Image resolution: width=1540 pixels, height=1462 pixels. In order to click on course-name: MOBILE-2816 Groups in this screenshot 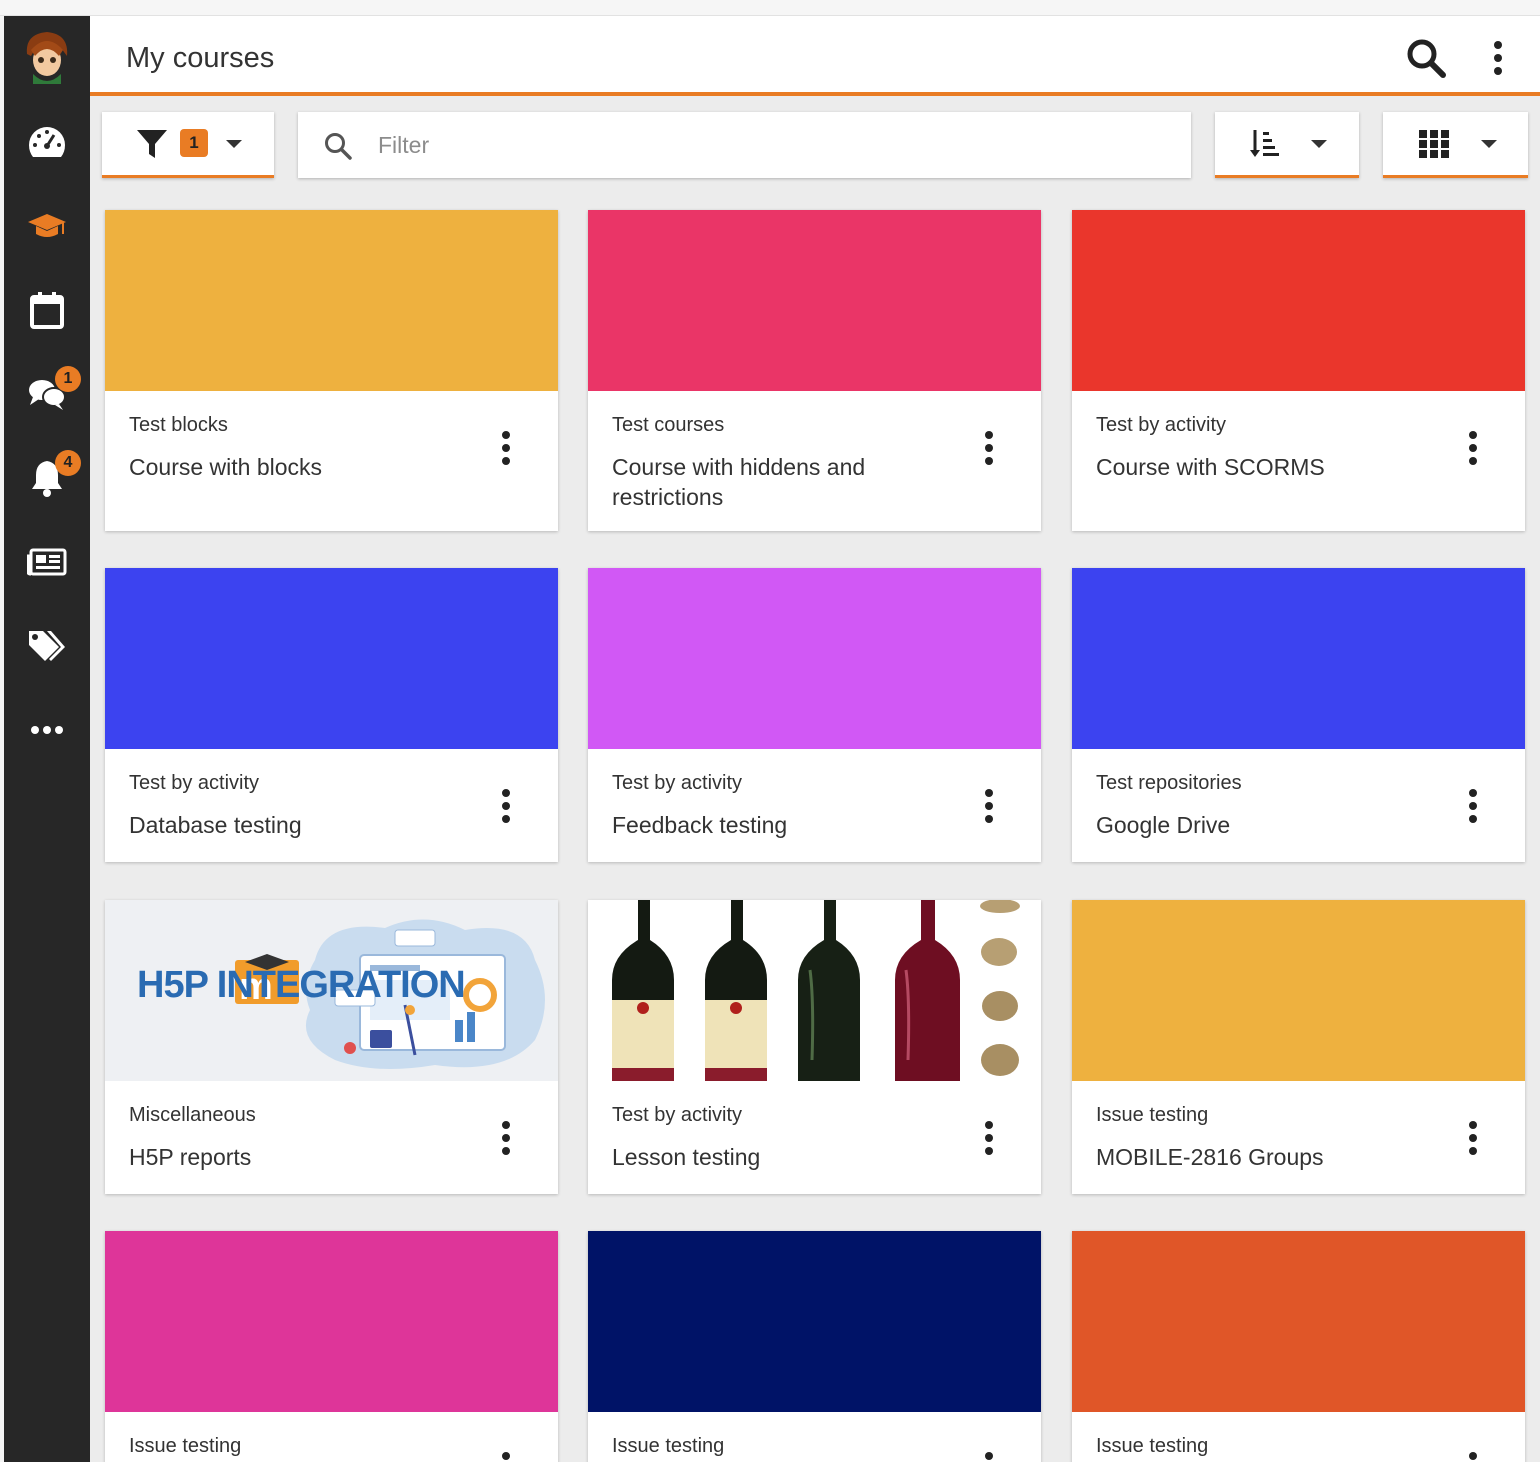, I will do `click(1210, 1157)`.